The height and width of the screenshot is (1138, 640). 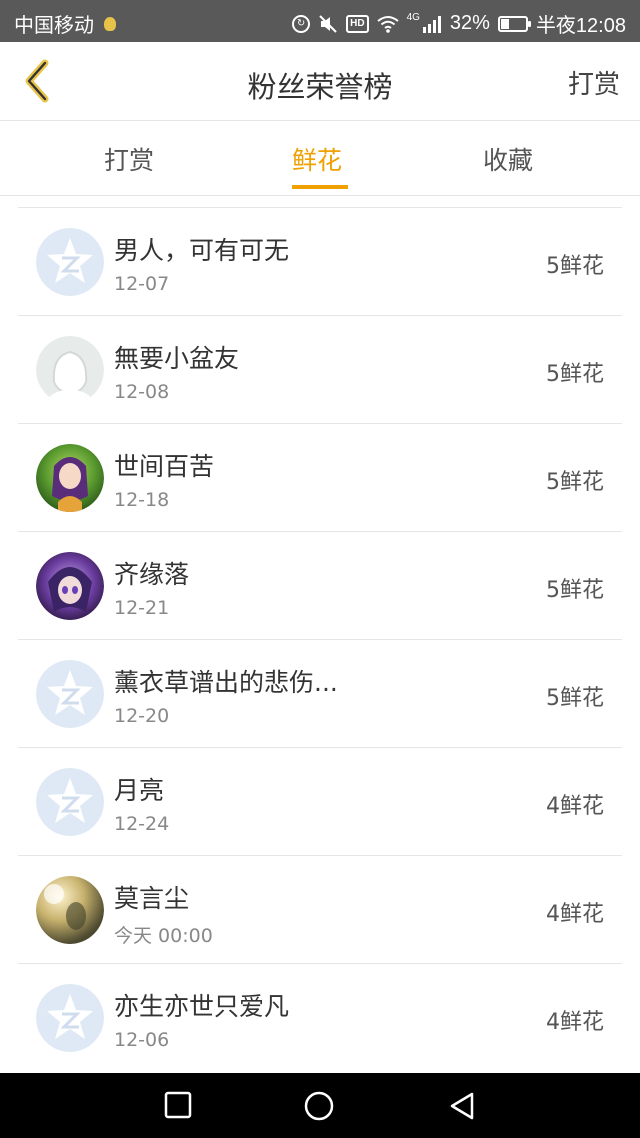 What do you see at coordinates (142, 824) in the screenshot?
I see `gift-date: 12-24` at bounding box center [142, 824].